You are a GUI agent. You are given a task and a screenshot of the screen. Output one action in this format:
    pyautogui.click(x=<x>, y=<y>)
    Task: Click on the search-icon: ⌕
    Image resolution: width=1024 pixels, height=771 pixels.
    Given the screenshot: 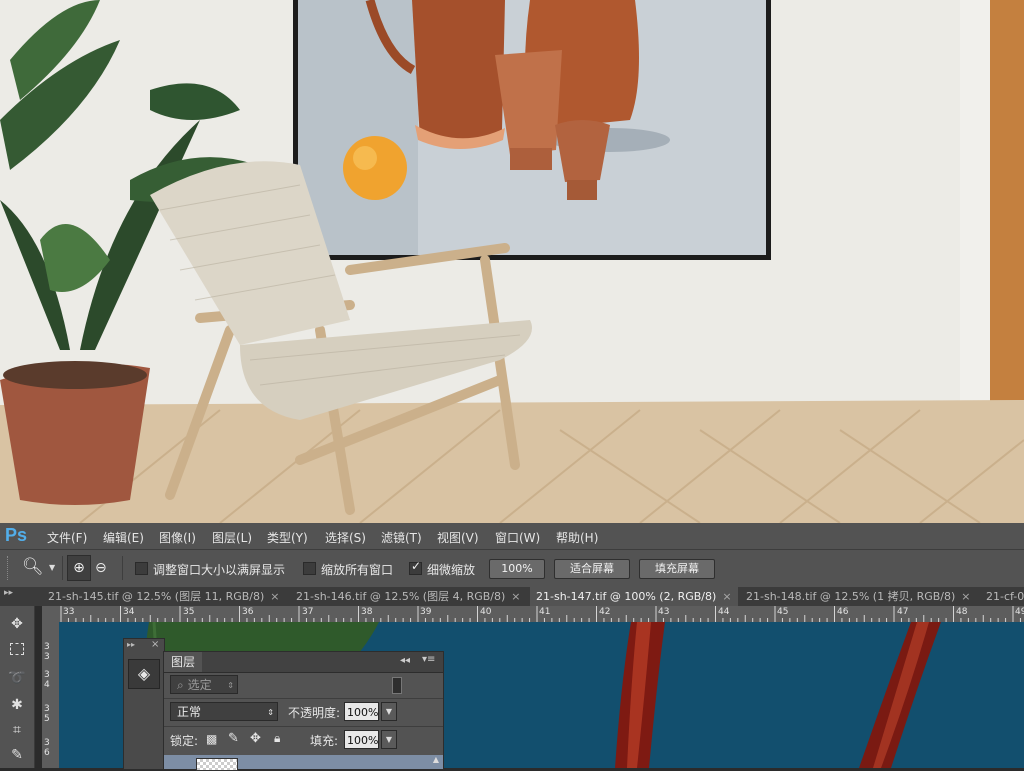 What is the action you would take?
    pyautogui.click(x=180, y=685)
    